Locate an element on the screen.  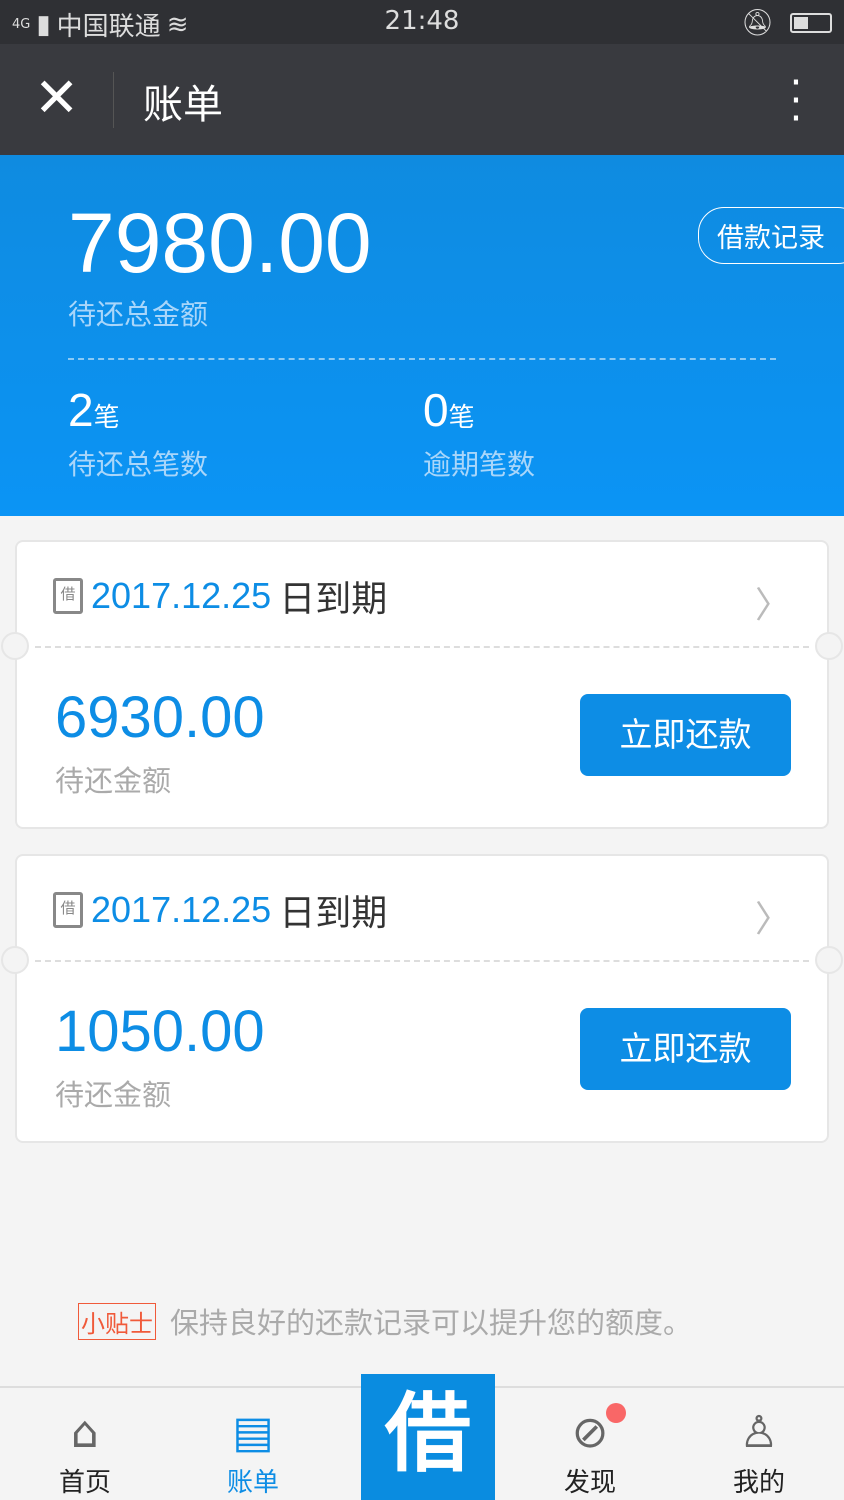
overdue-label: 逾期笔数 is located at coordinates (479, 464).